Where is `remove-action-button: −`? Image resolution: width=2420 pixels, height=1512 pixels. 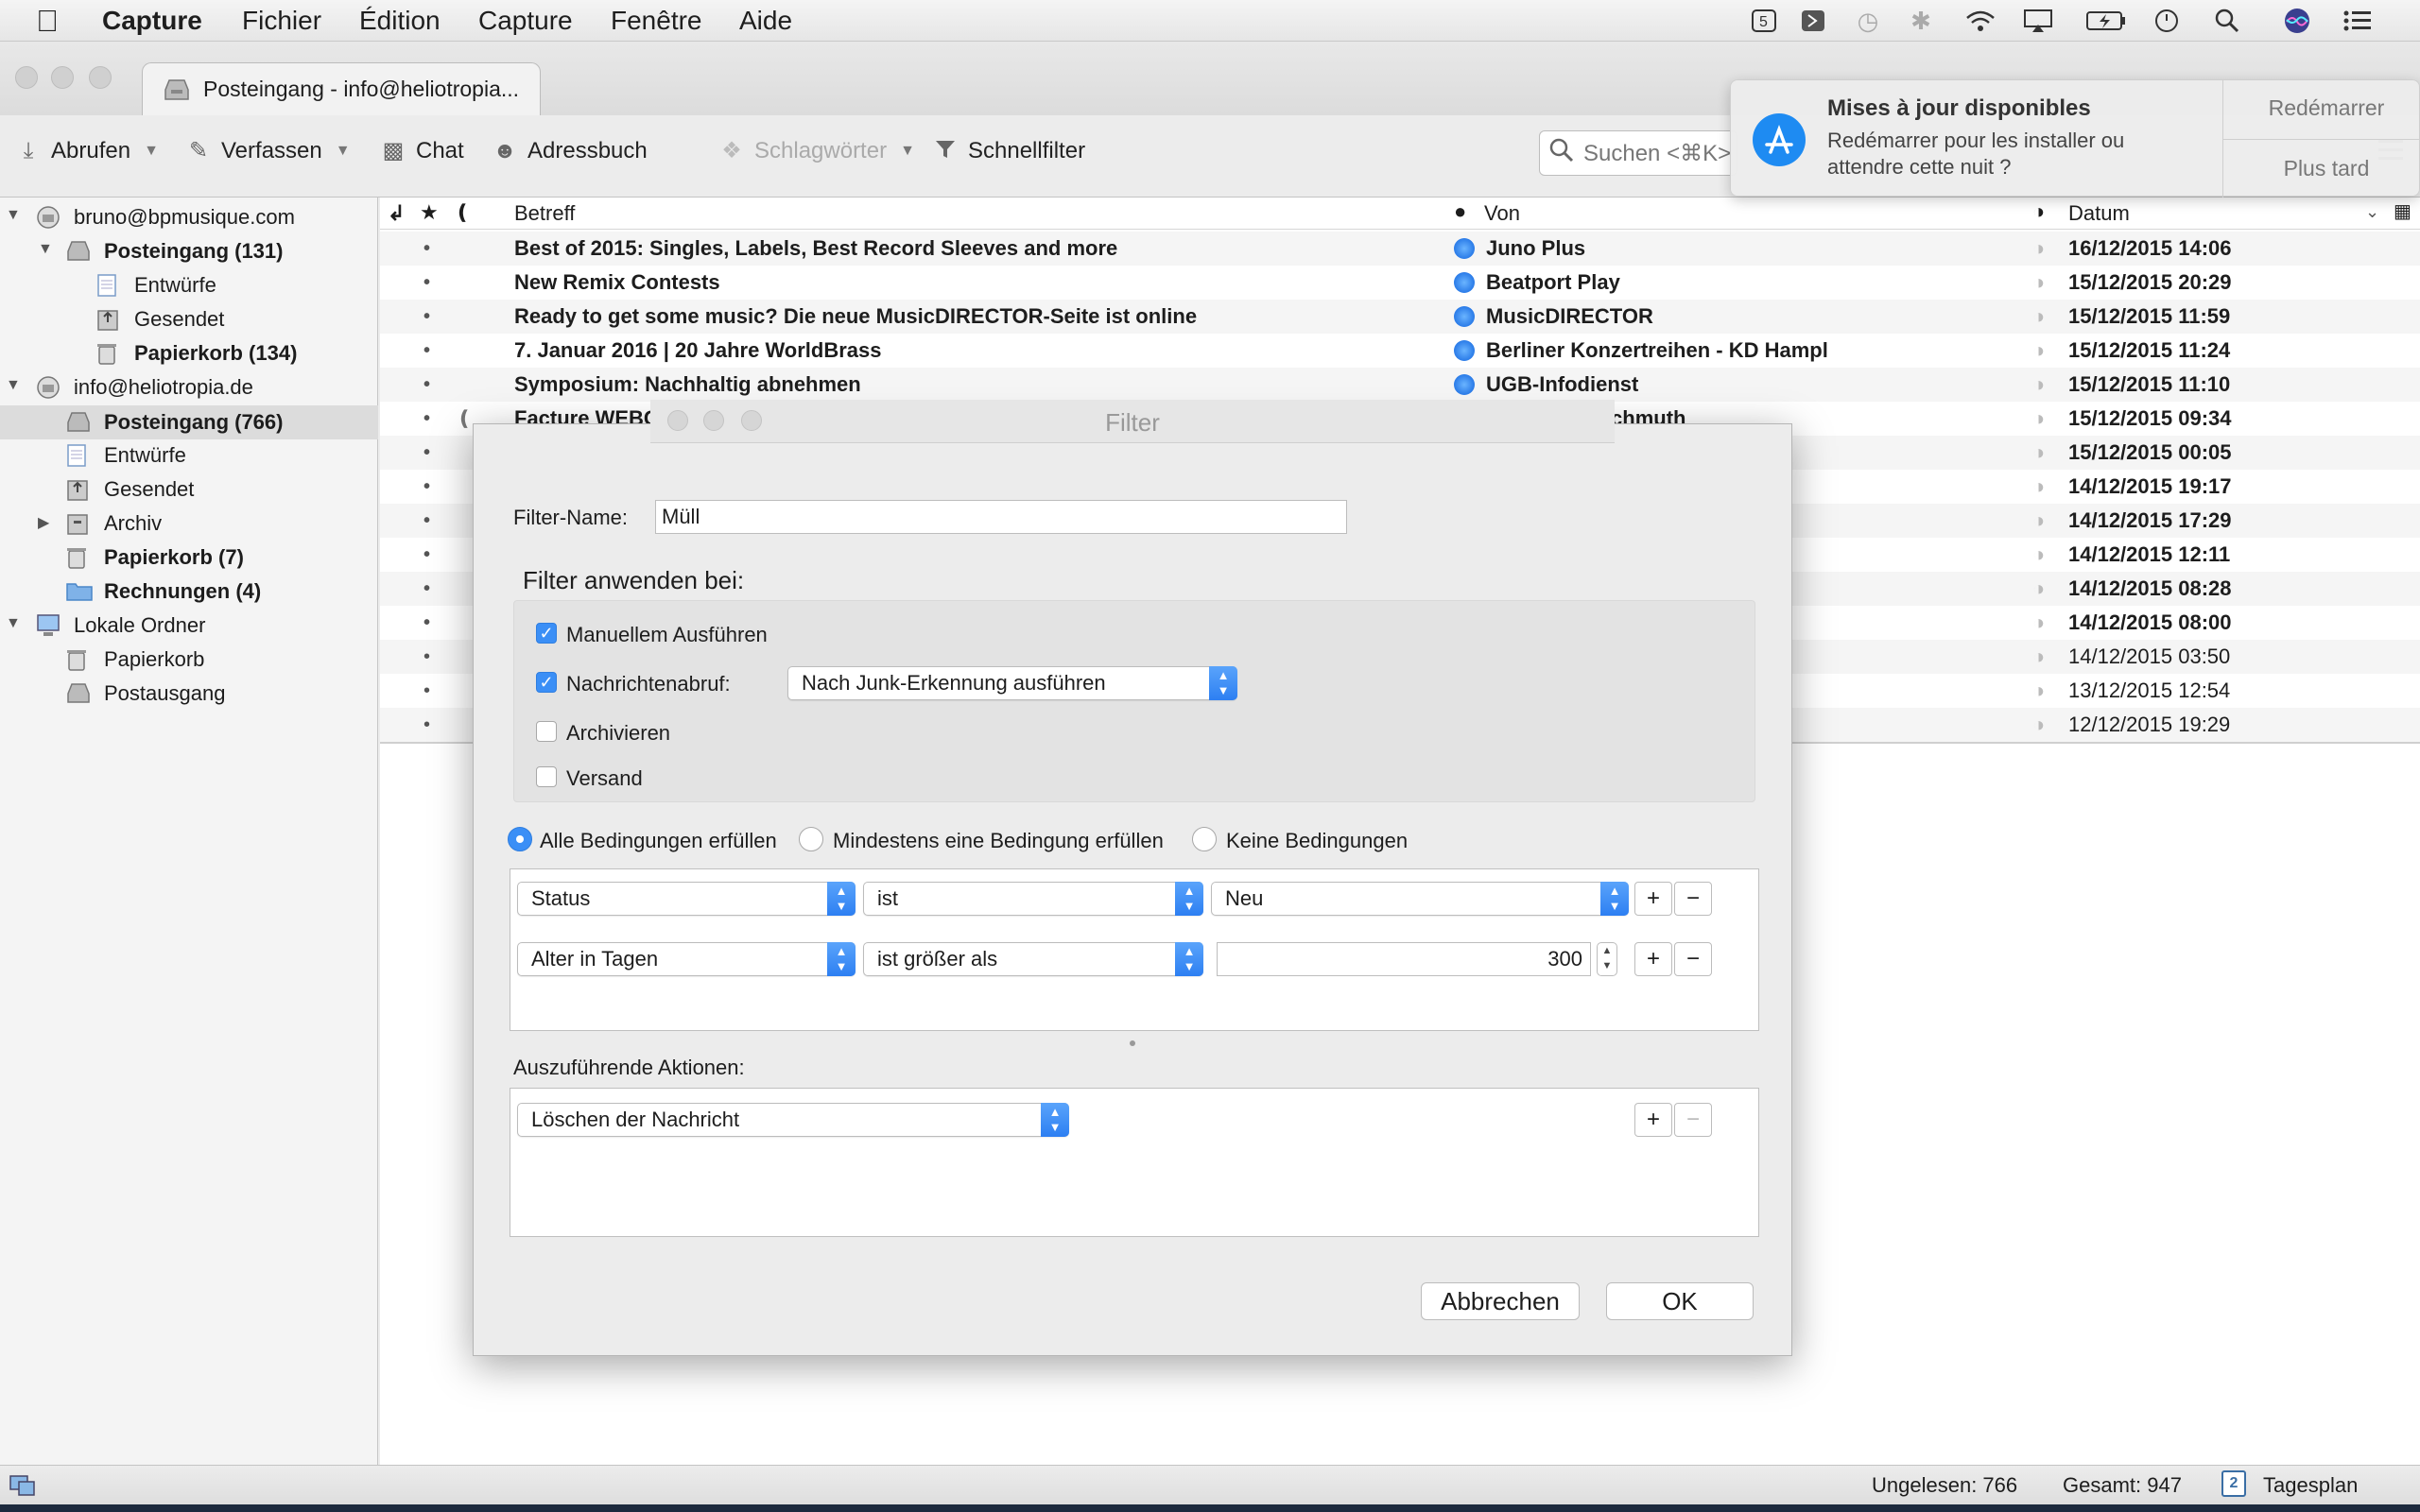 remove-action-button: − is located at coordinates (1693, 1120).